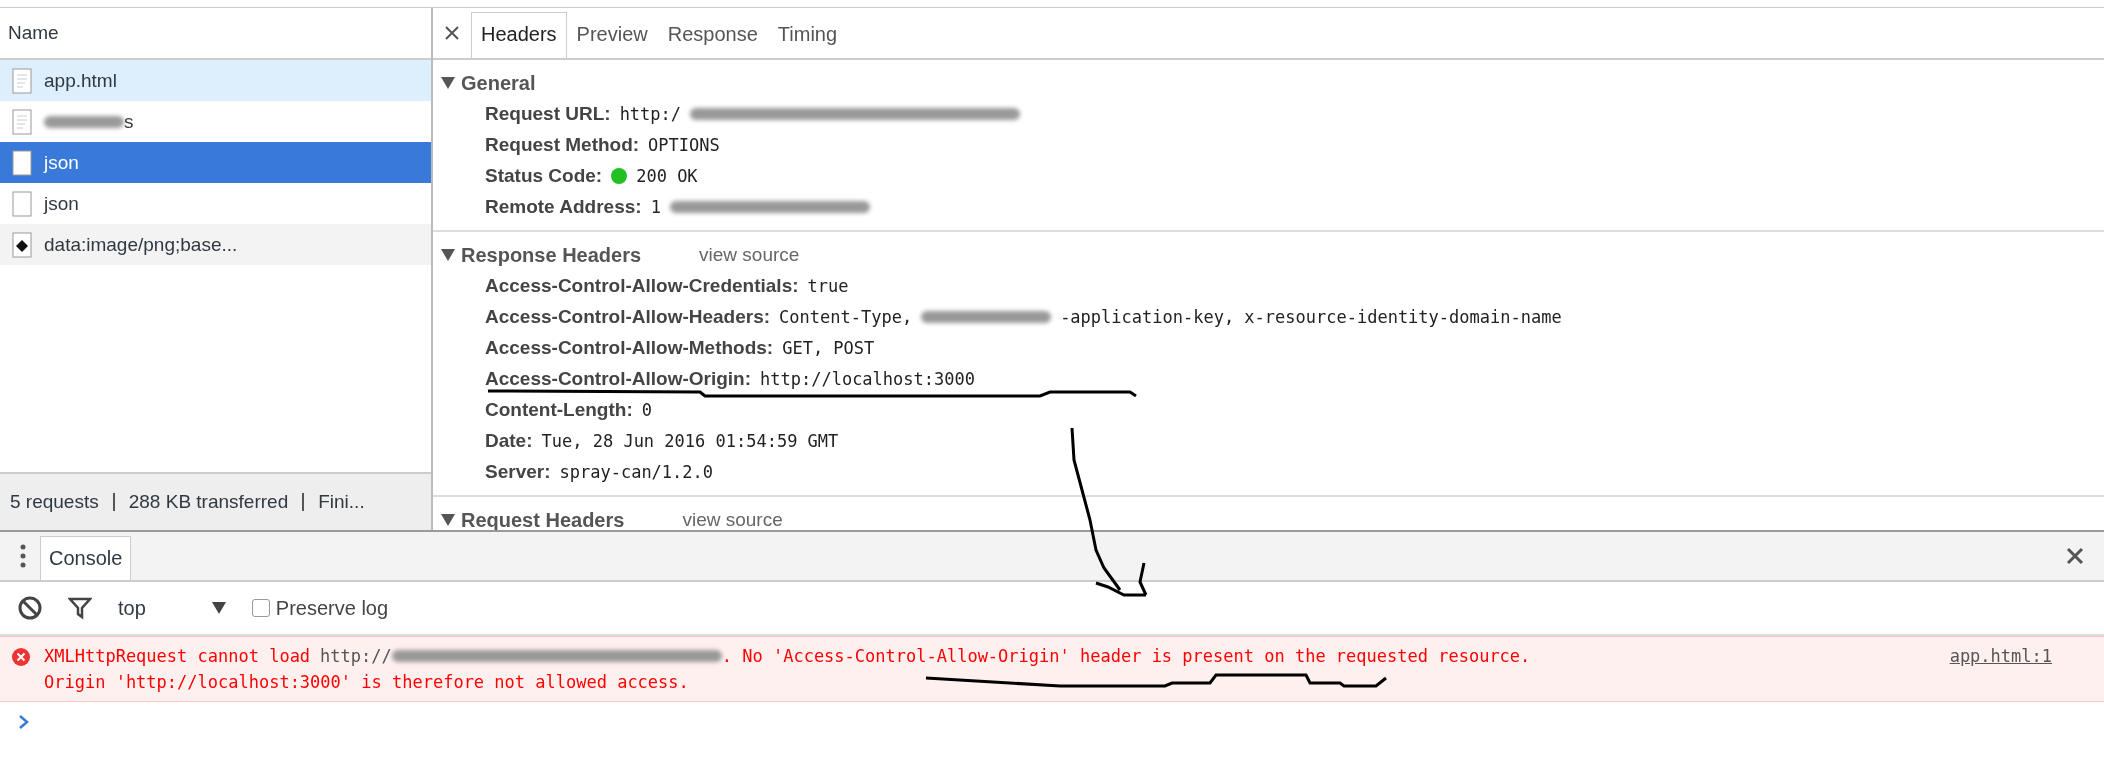 This screenshot has height=784, width=2104. Describe the element at coordinates (332, 608) in the screenshot. I see `checkbox-label: Preserve log` at that location.